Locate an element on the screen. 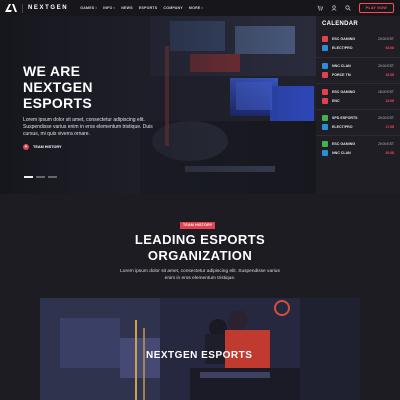 Image resolution: width=400 pixels, height=400 pixels. team-name: ENC is located at coordinates (336, 100).